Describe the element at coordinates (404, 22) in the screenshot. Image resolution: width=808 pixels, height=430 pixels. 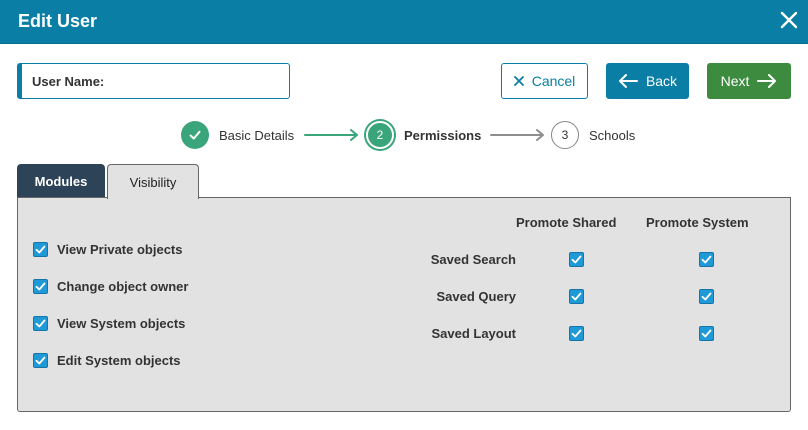
I see `dialog-header: Edit User` at that location.